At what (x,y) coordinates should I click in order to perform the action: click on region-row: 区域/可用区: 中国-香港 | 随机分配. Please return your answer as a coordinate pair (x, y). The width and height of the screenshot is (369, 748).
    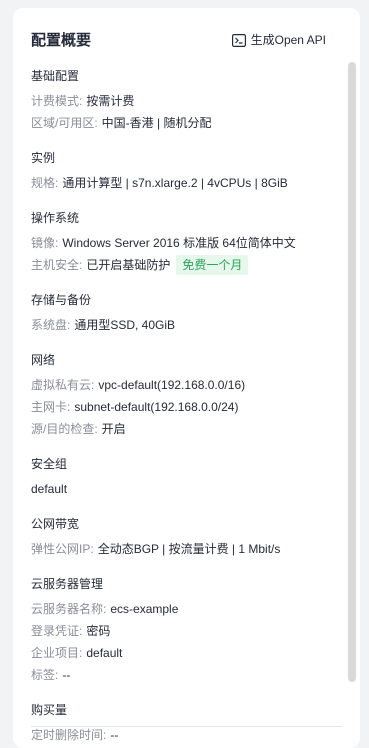
    Looking at the image, I should click on (184, 123).